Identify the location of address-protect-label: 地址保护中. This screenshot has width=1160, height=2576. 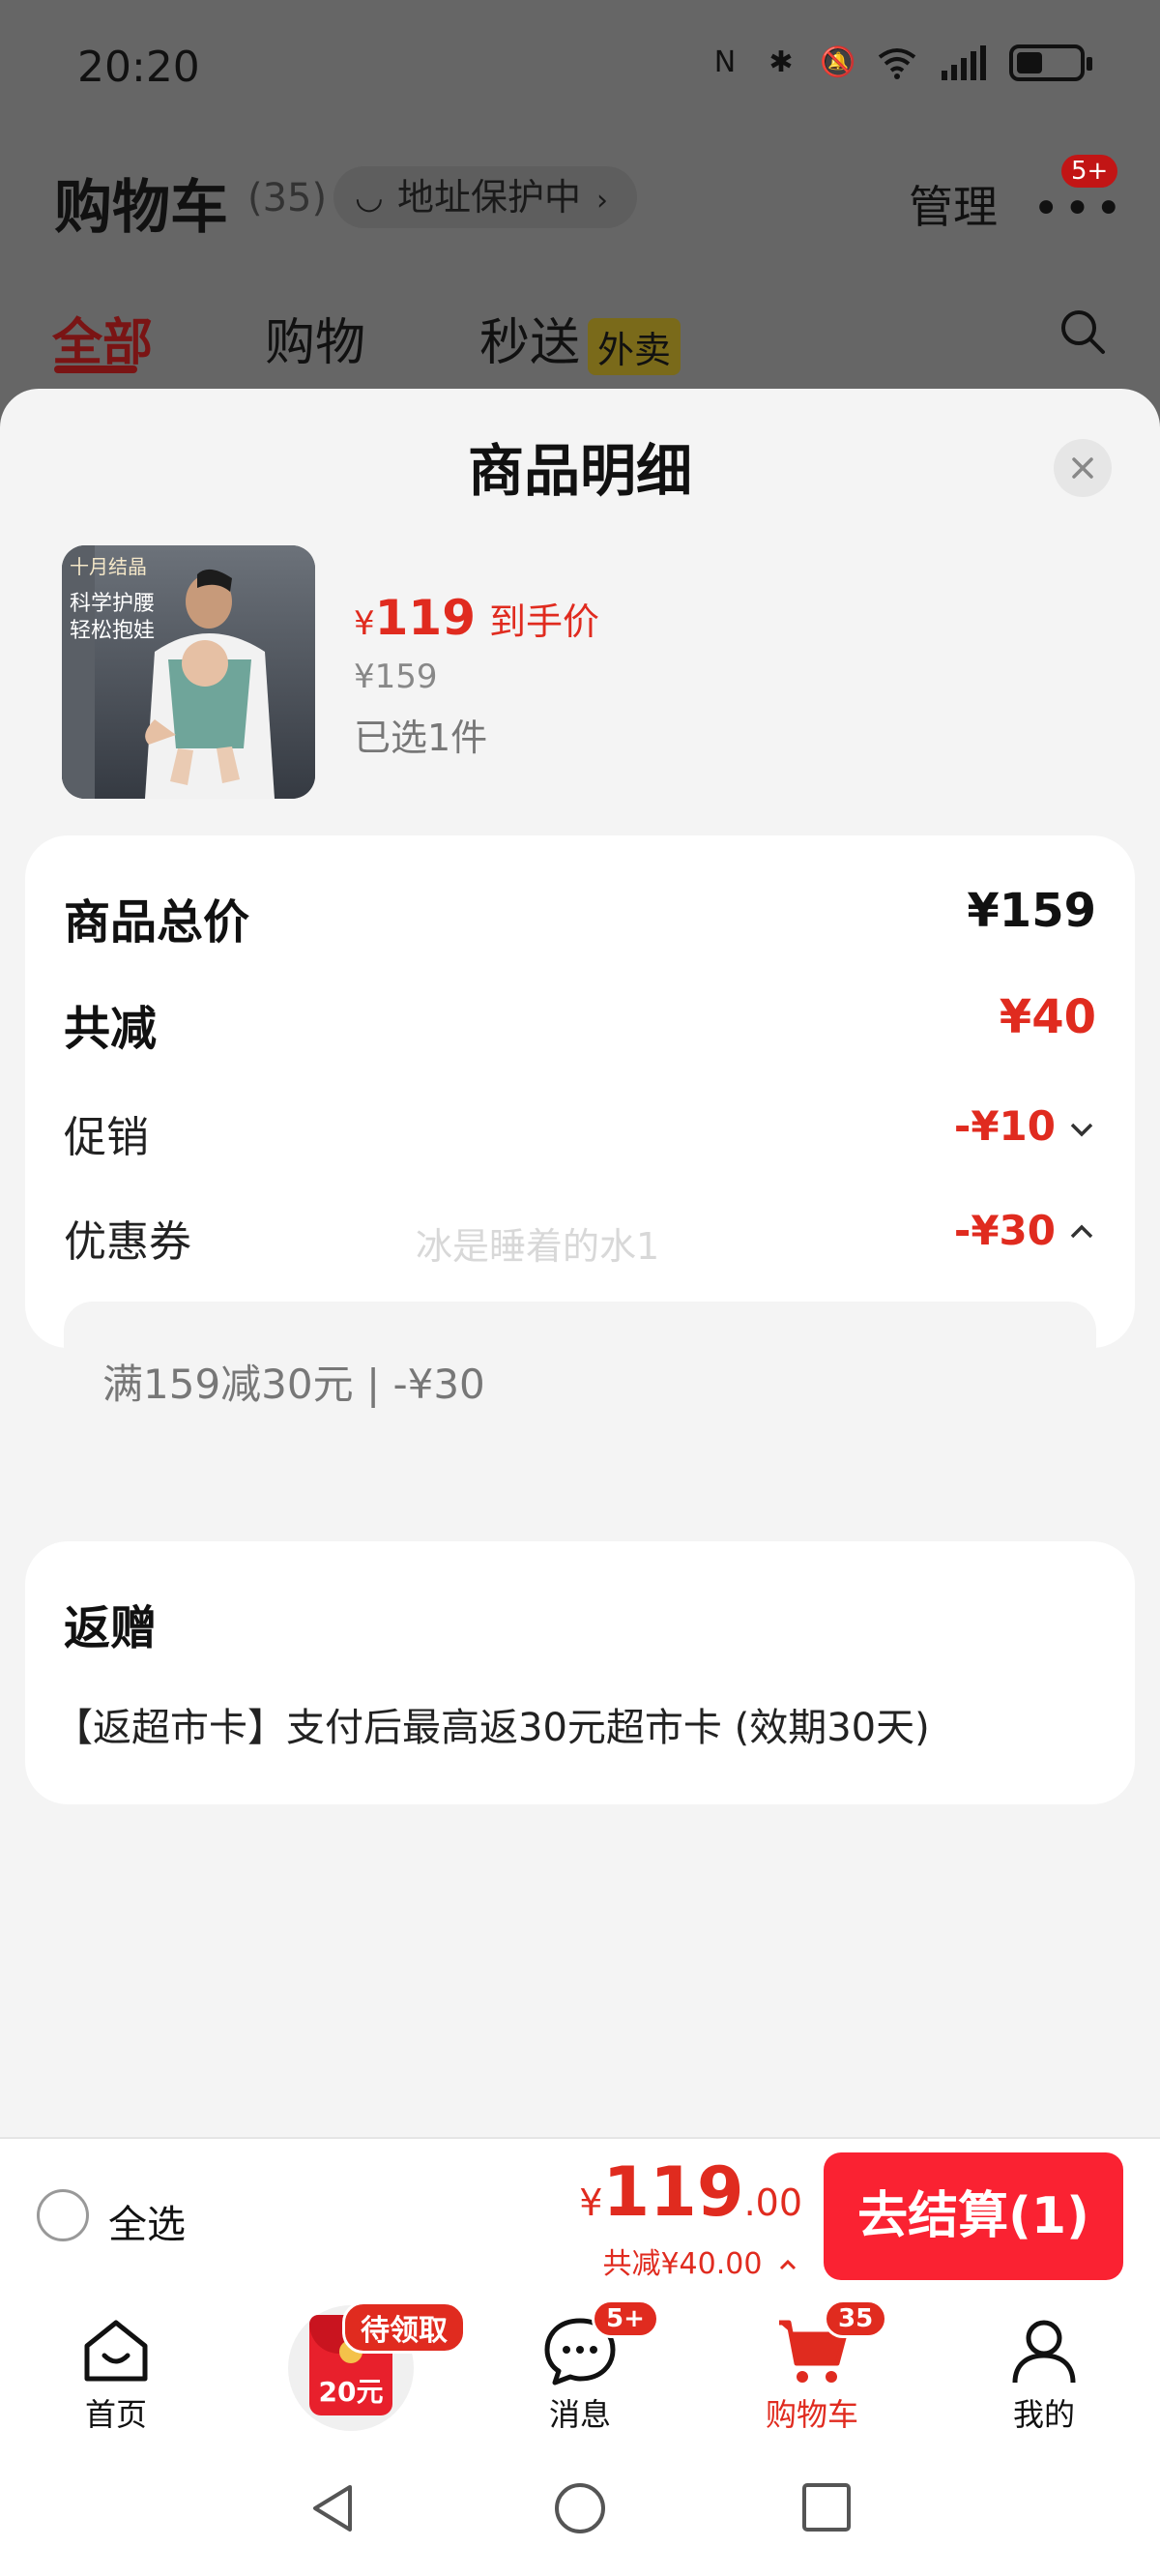
(490, 197).